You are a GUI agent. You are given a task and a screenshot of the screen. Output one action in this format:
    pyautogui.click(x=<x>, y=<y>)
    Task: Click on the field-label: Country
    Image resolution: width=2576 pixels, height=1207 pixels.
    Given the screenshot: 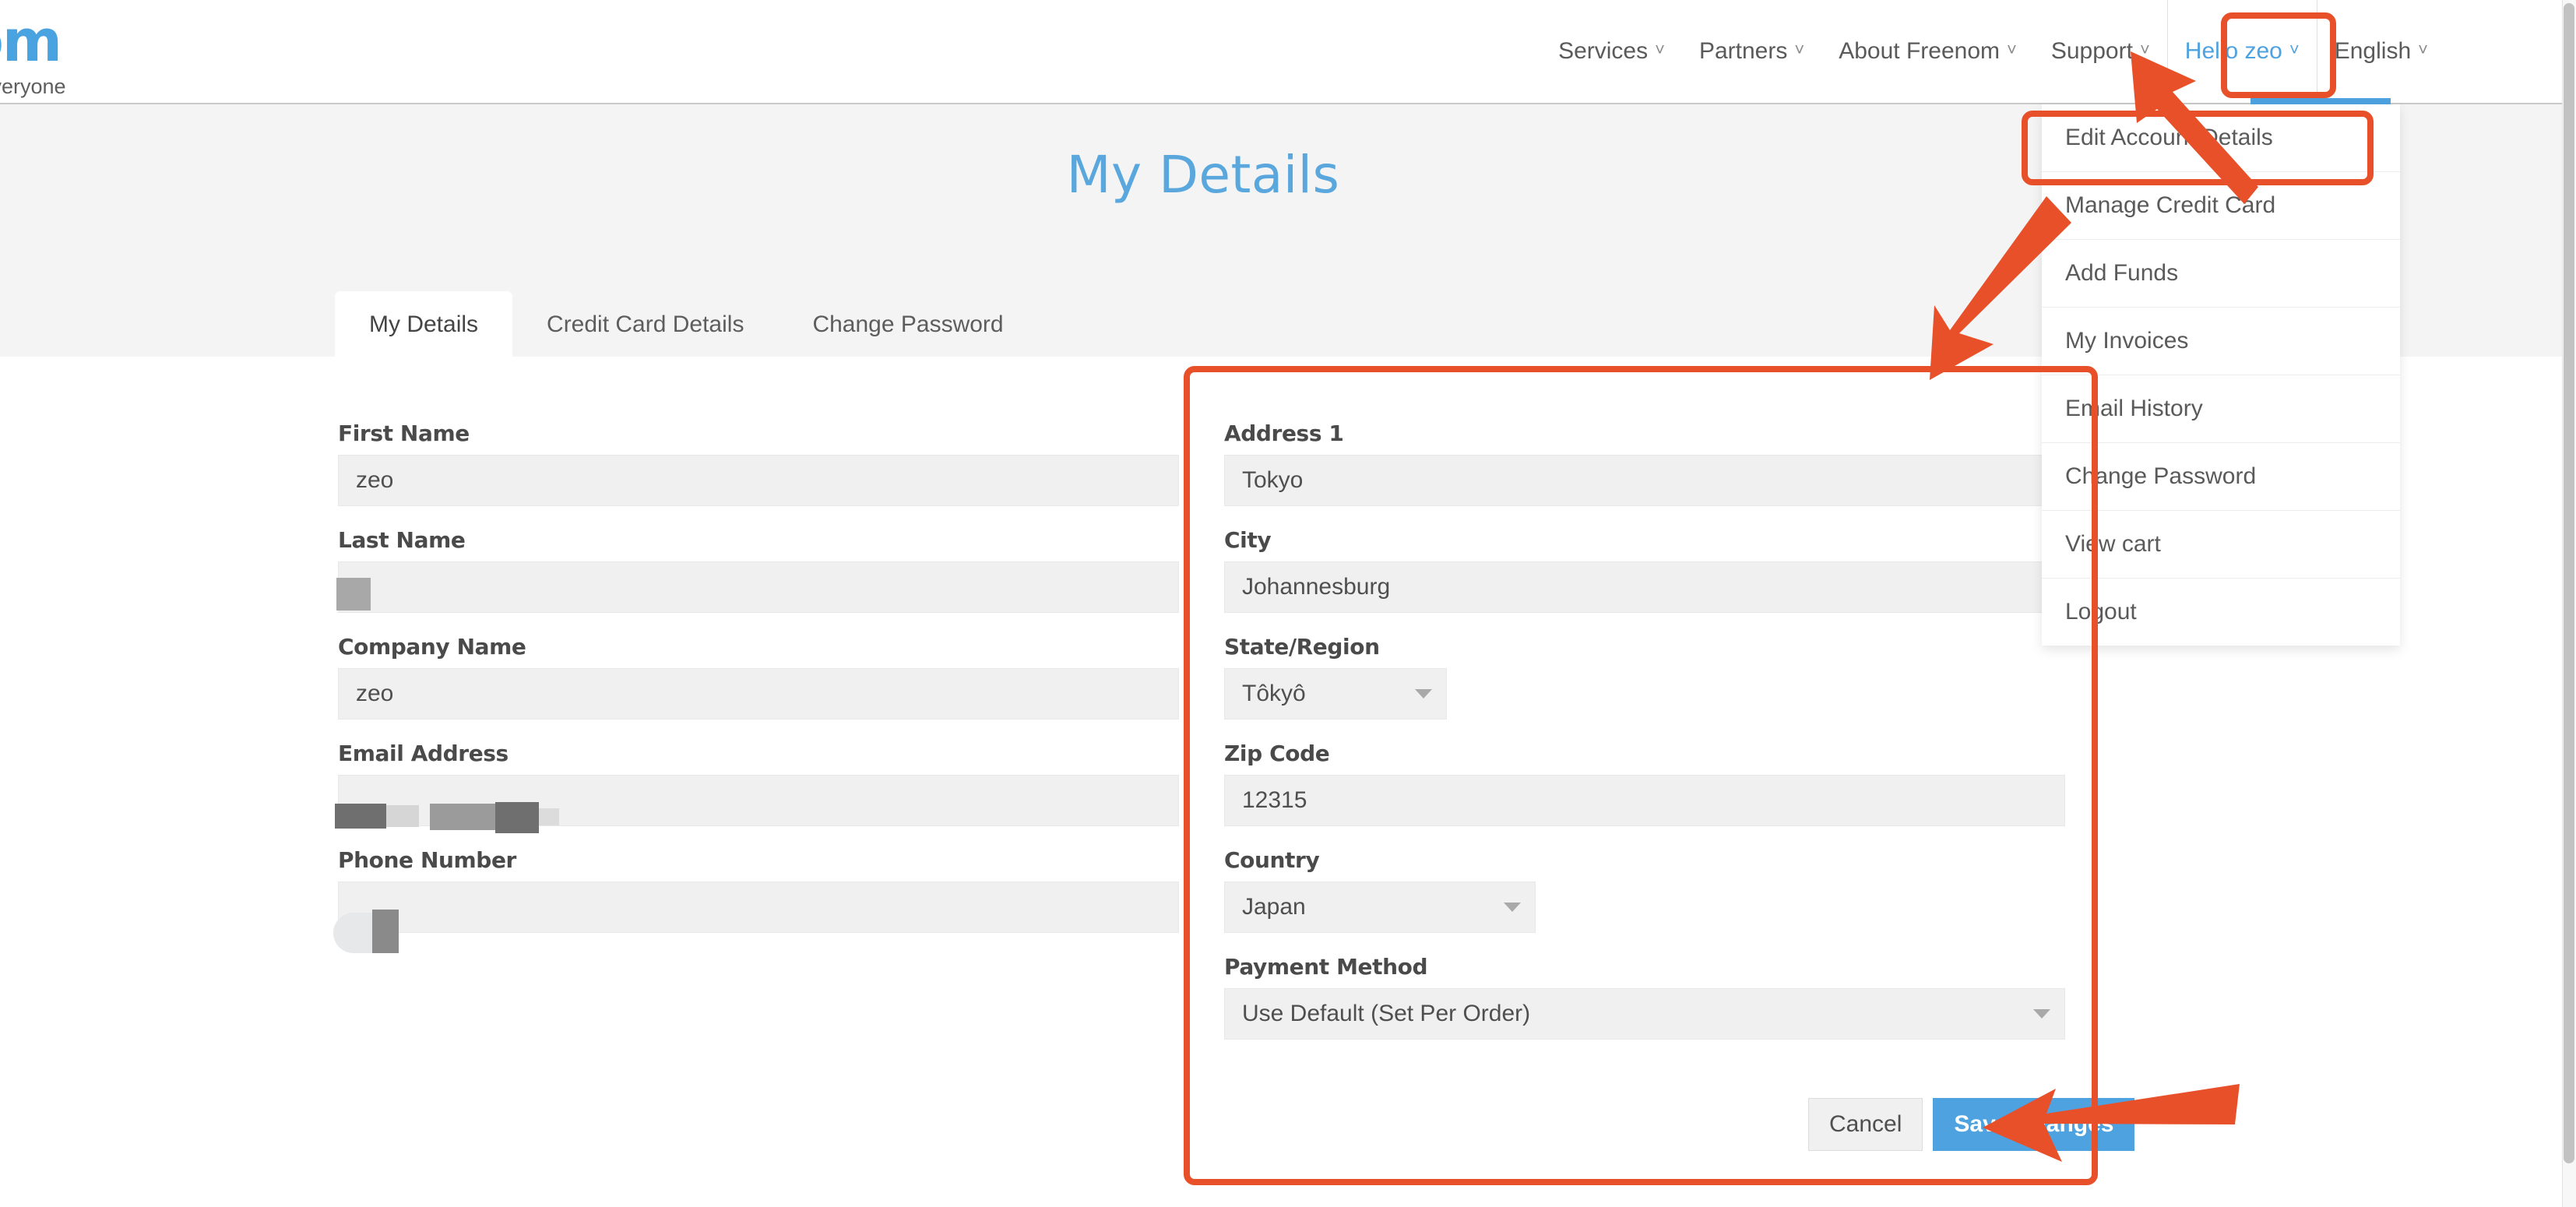 What is the action you would take?
    pyautogui.click(x=1272, y=860)
    